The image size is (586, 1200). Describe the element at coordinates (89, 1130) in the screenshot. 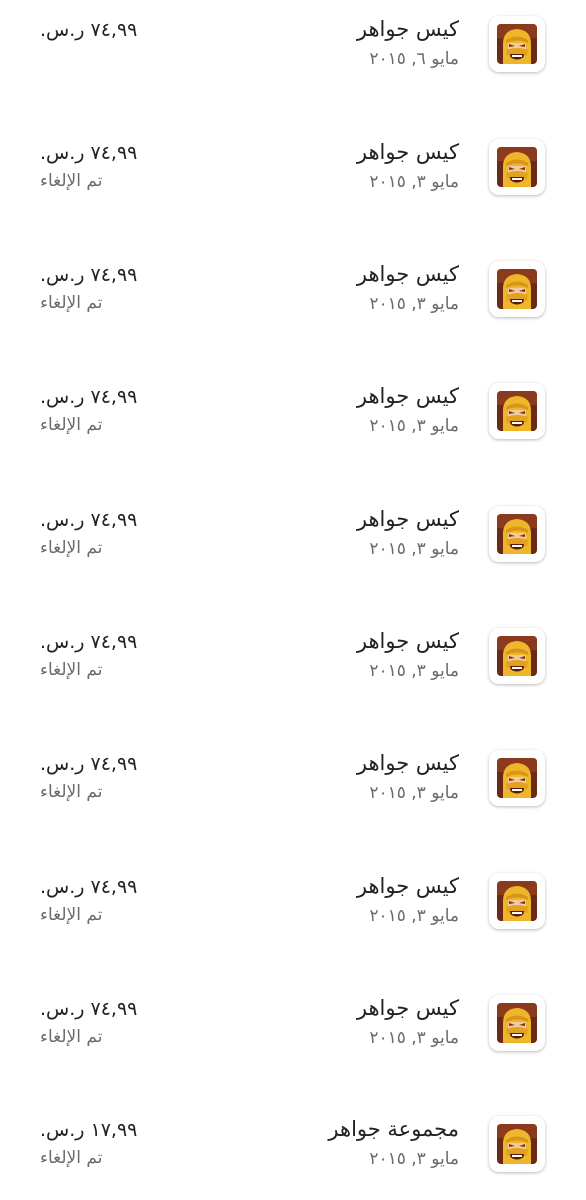

I see `purchase-price: ١٧,٩٩ ر.س.` at that location.